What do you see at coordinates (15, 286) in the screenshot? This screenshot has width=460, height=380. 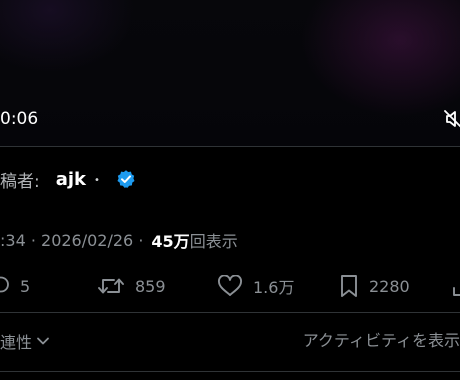 I see `reply-button: 5` at bounding box center [15, 286].